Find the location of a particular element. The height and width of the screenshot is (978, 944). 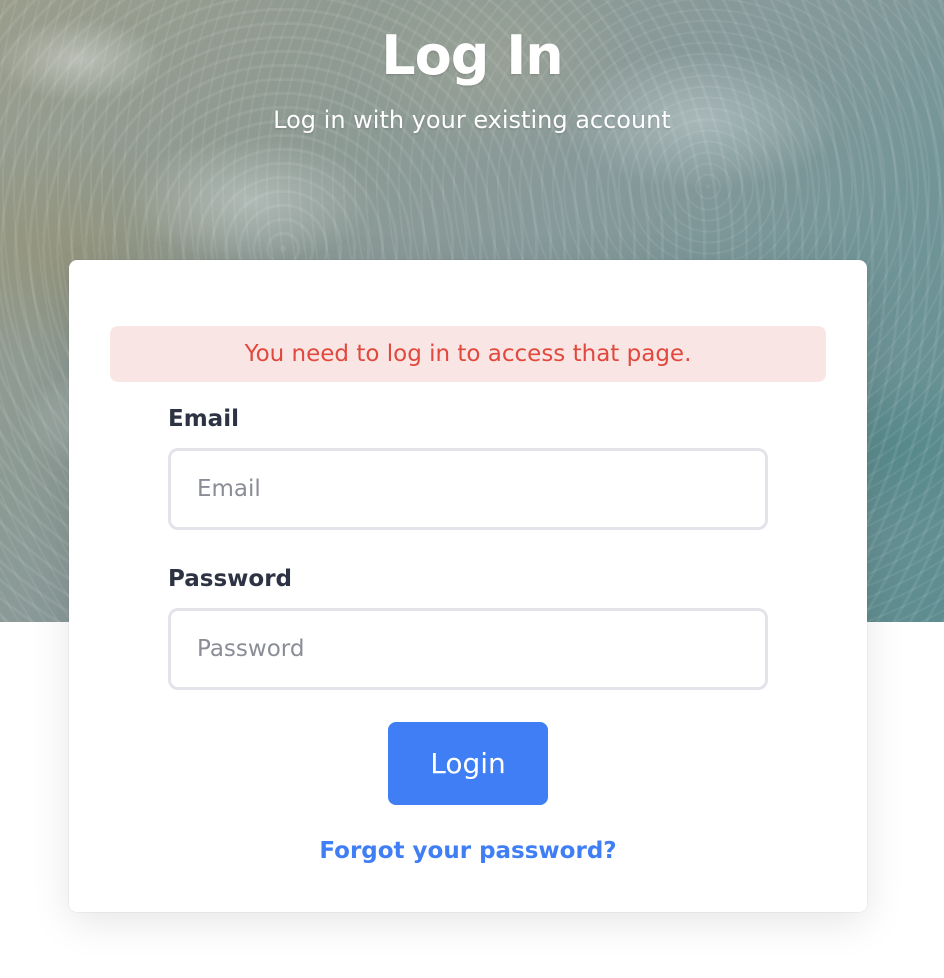

password-field is located at coordinates (468, 649).